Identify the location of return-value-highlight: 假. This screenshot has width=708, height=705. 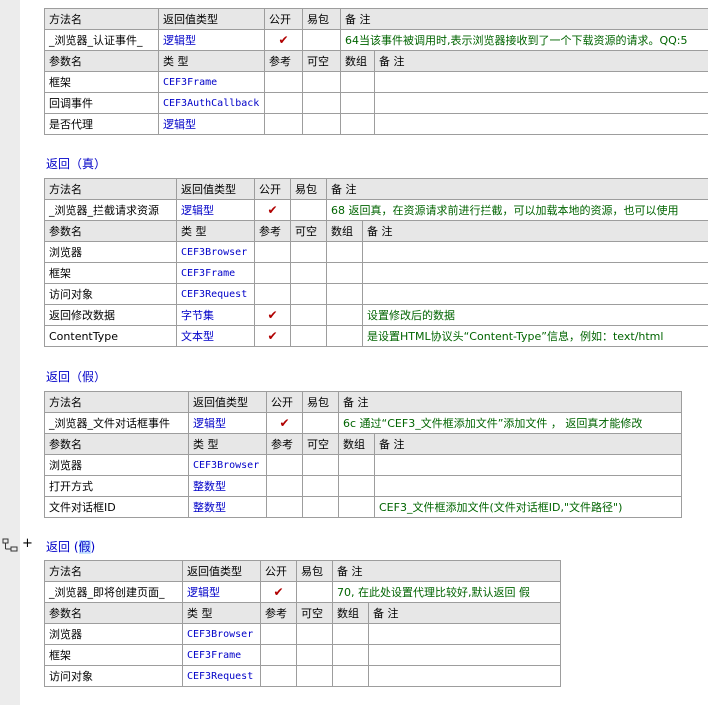
(84, 547).